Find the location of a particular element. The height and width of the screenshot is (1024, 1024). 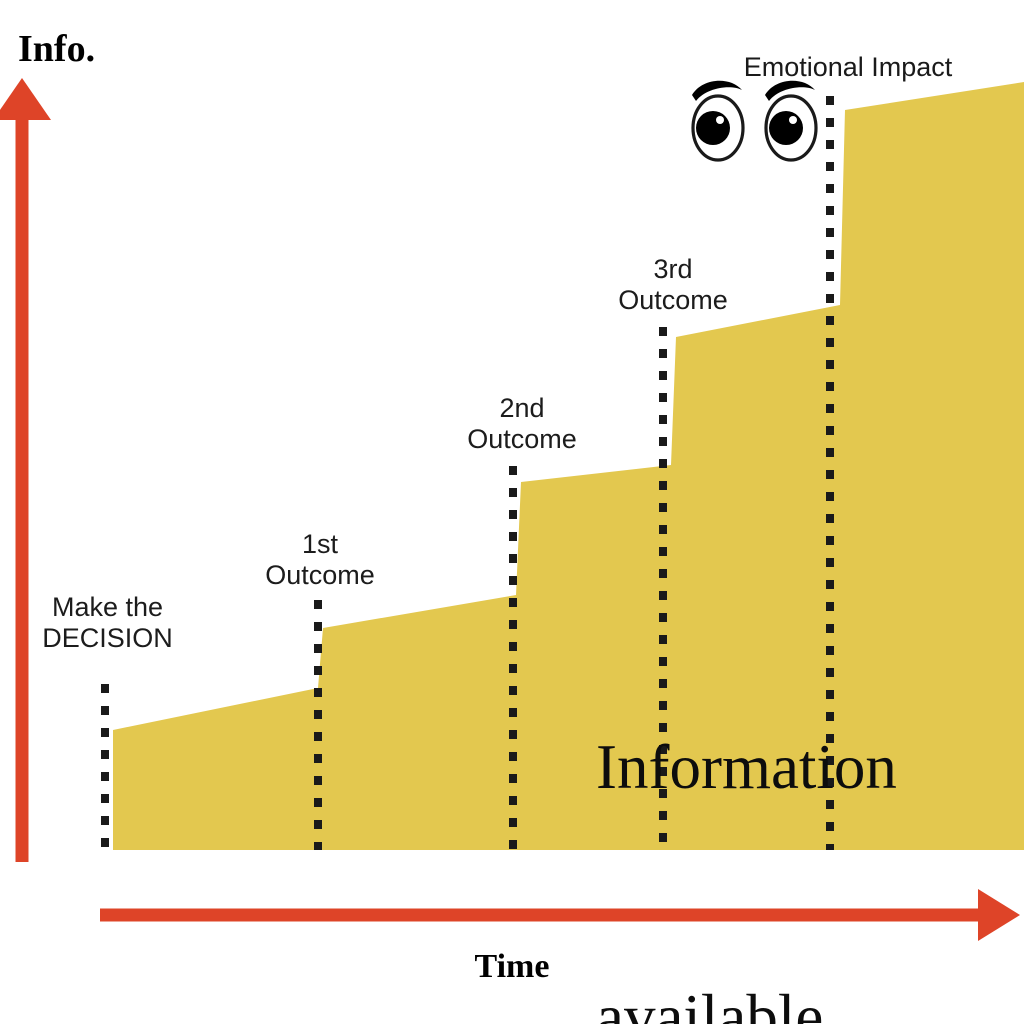

annotation-outcome-3: 3rd Outcome is located at coordinates (673, 285).